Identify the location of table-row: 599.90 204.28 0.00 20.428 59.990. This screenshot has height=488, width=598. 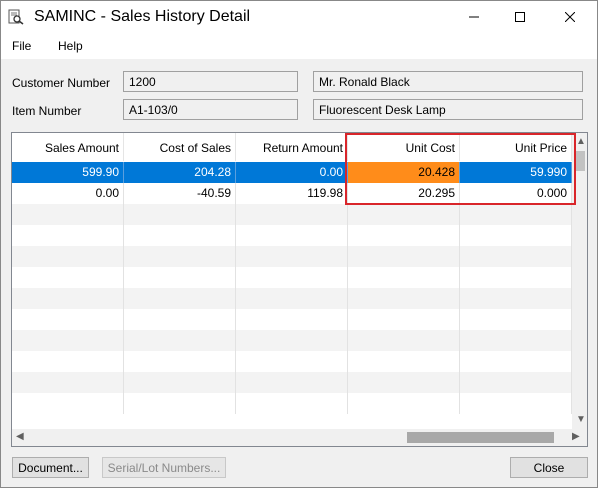
(292, 172).